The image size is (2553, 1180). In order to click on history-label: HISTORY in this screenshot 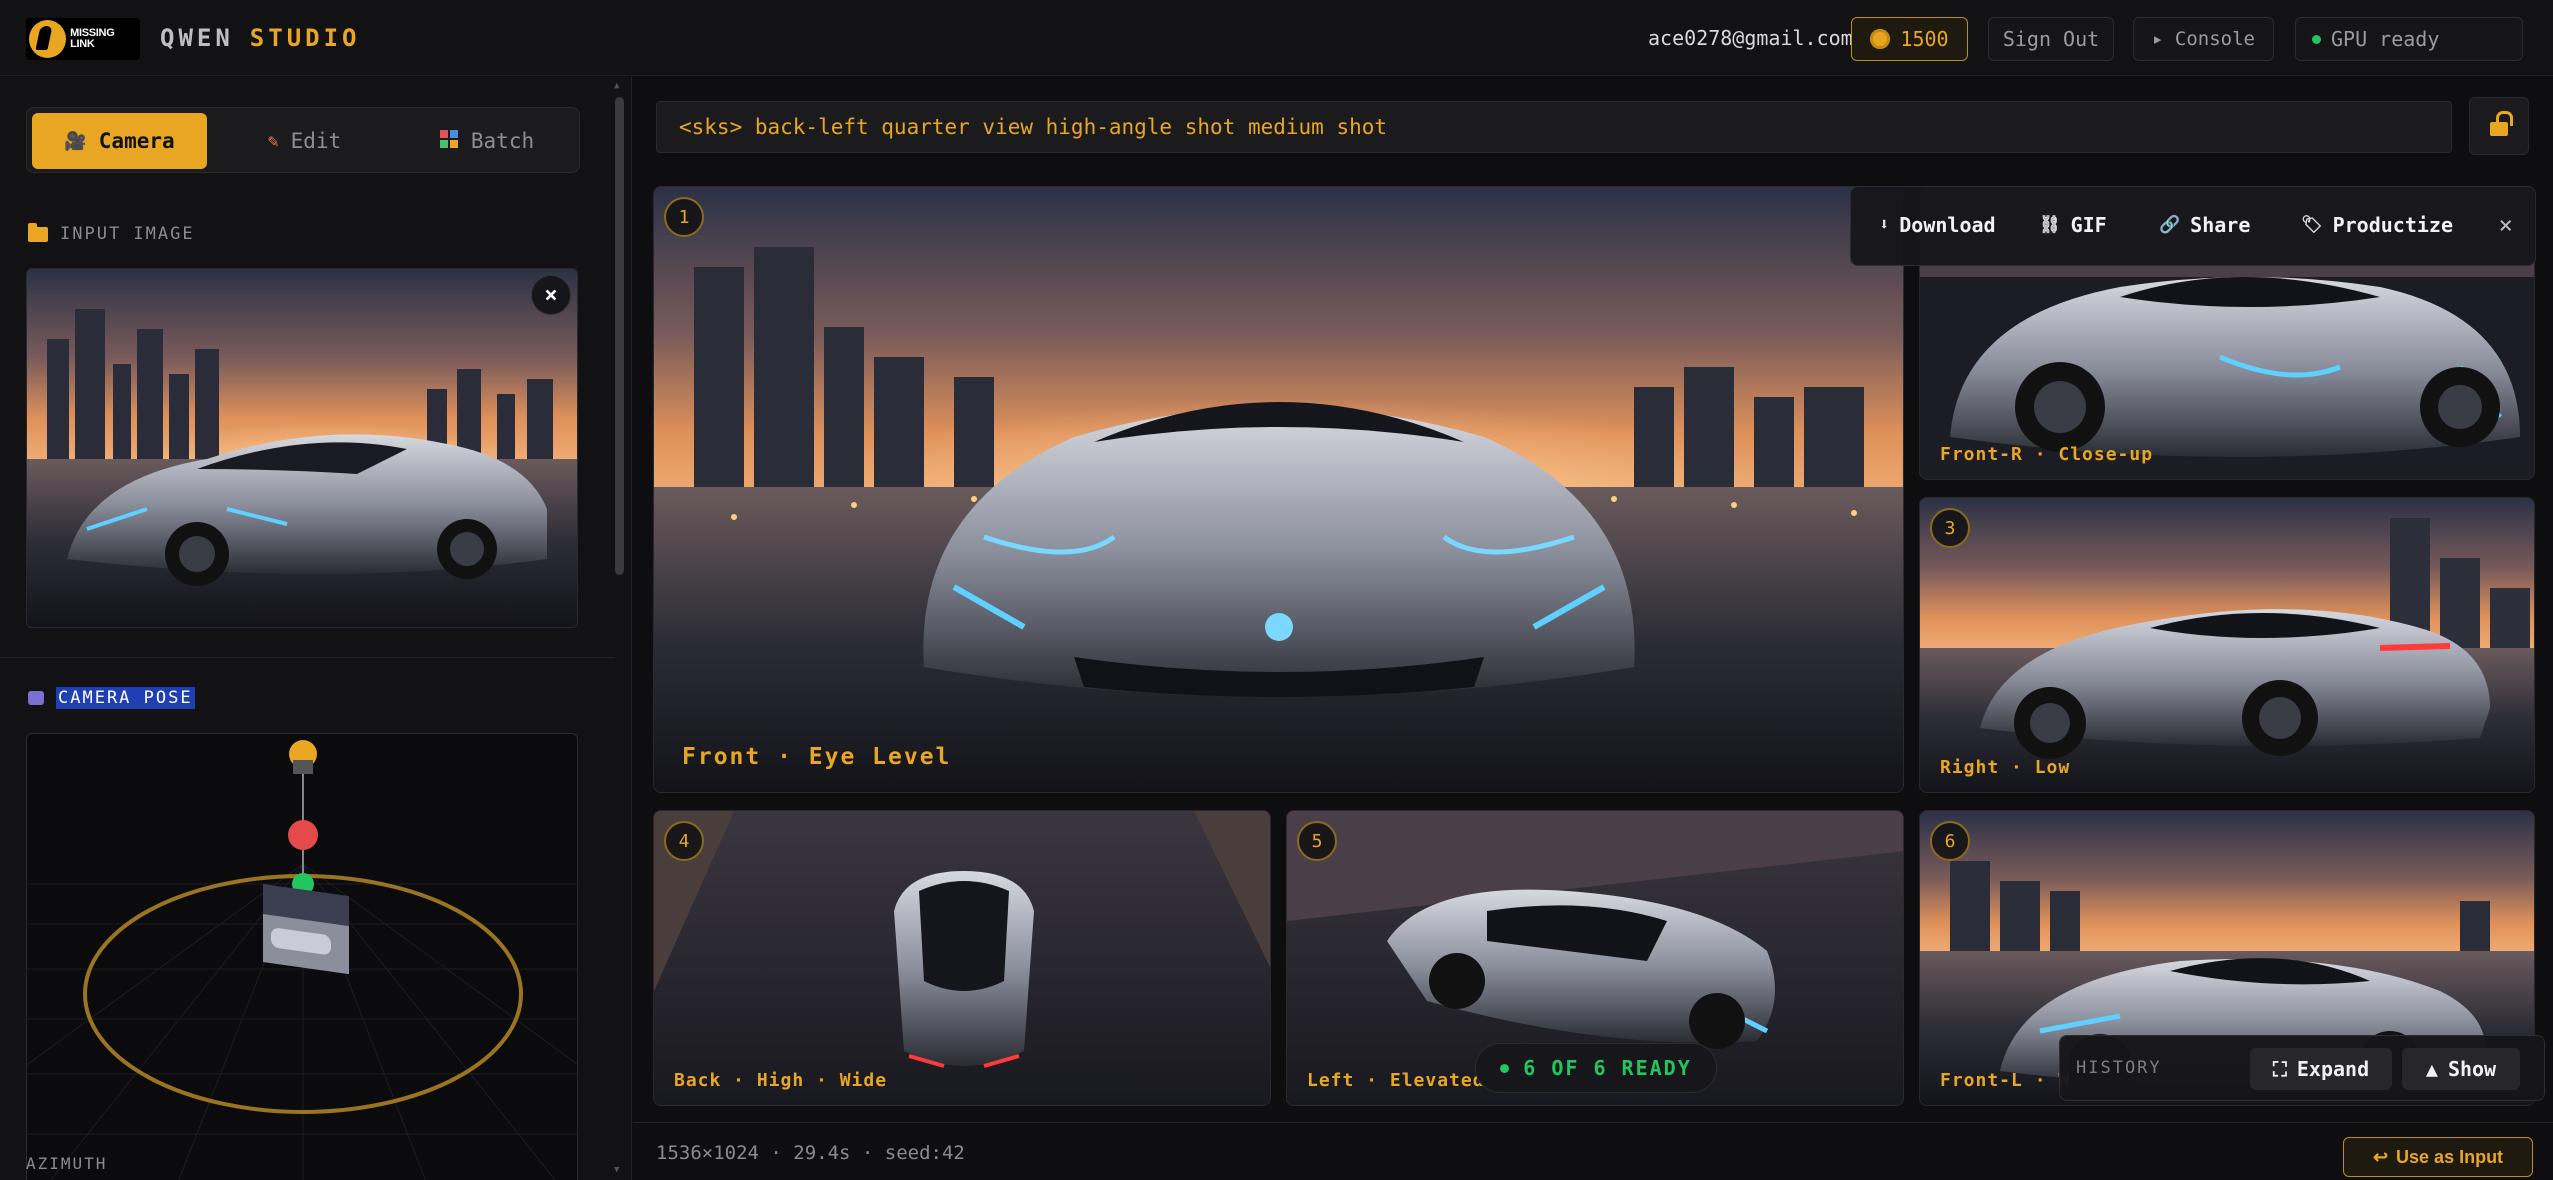, I will do `click(2119, 1068)`.